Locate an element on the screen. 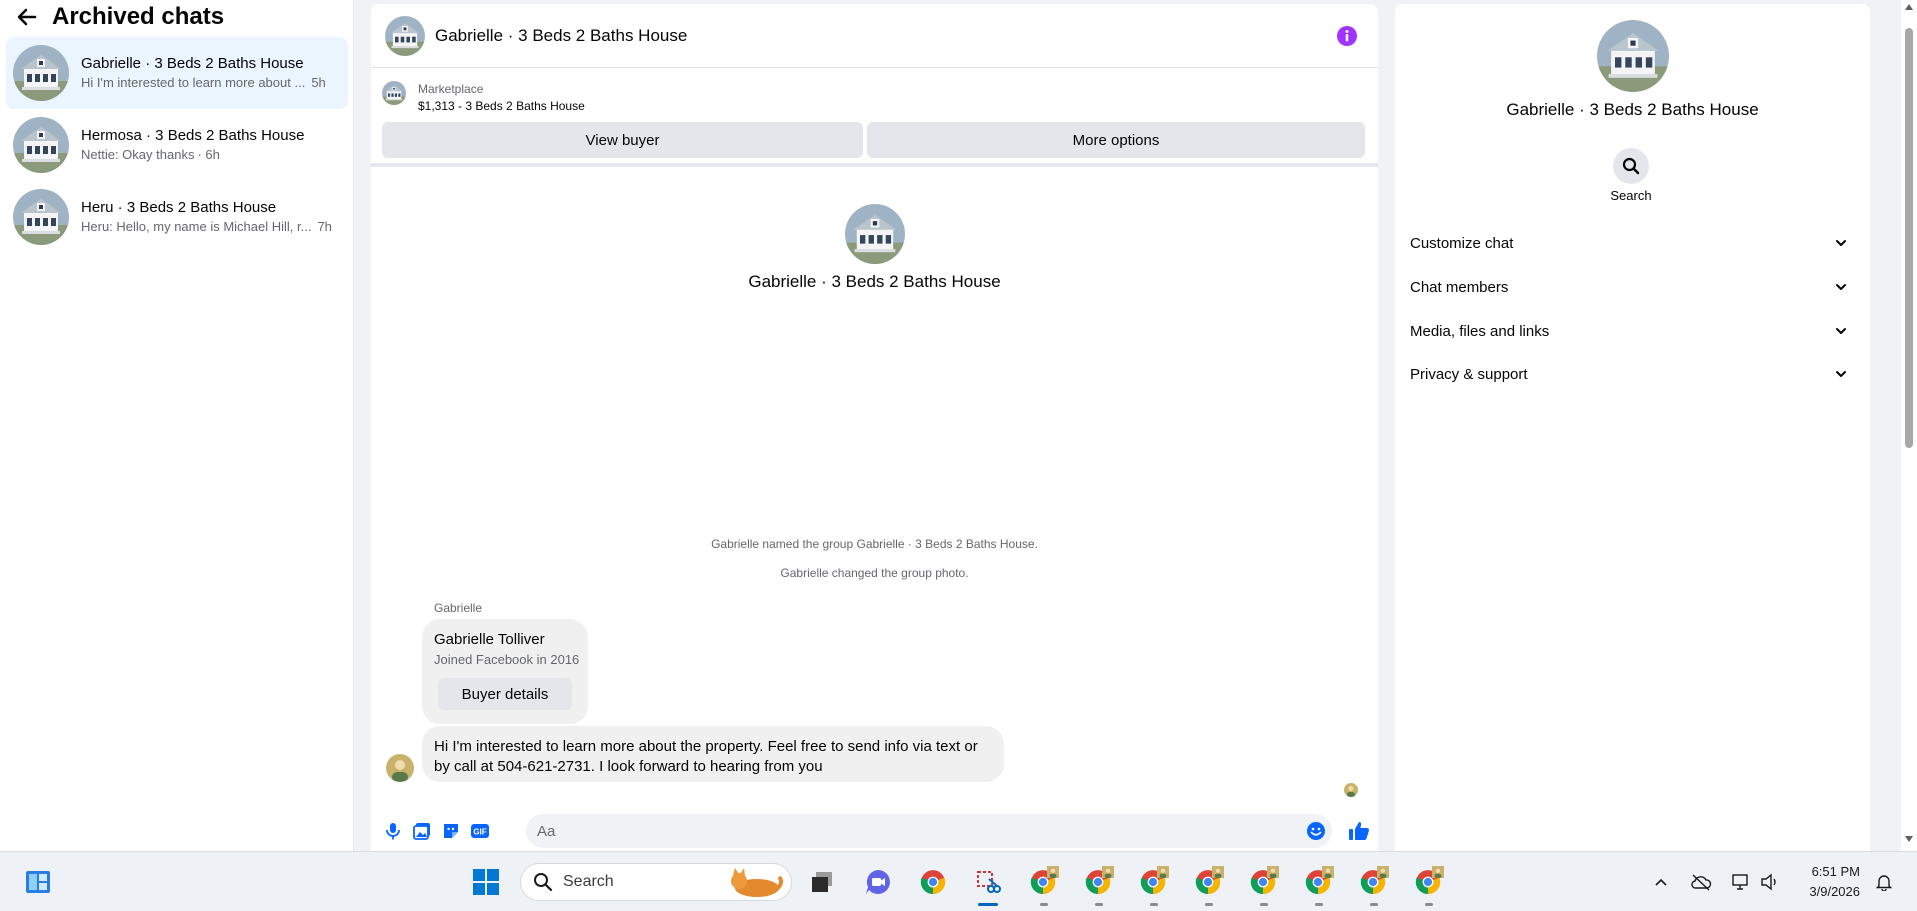 This screenshot has height=911, width=1917. scroll-down-icon is located at coordinates (1909, 839).